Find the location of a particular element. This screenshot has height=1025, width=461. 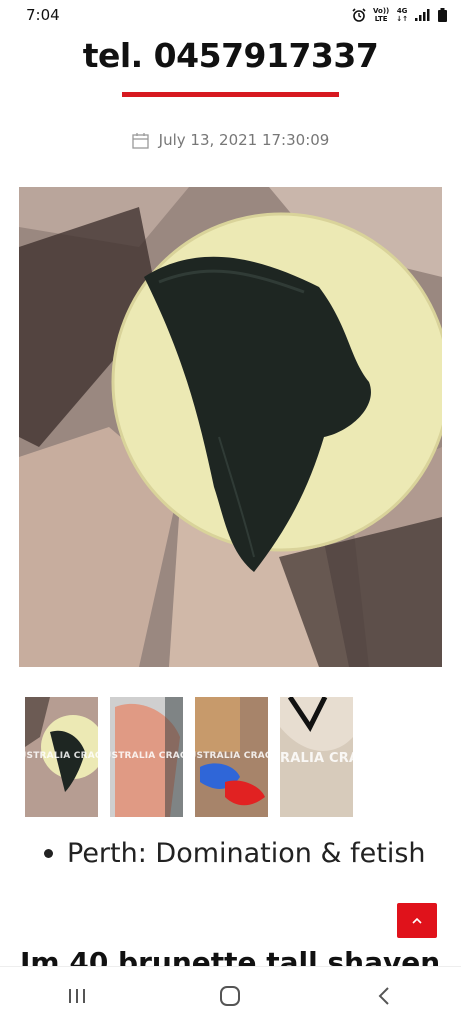

signal-icon is located at coordinates (422, 15).